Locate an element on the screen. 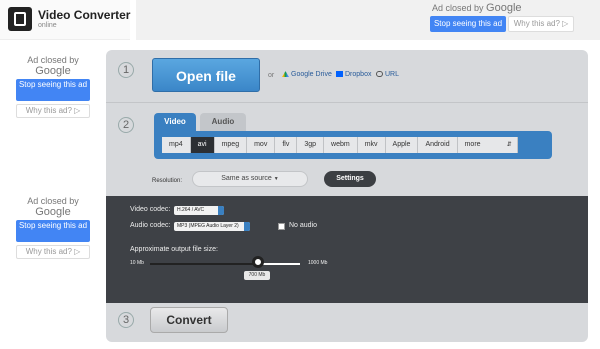 Image resolution: width=600 pixels, height=349 pixels. app-header: Video Converter online is located at coordinates (65, 20).